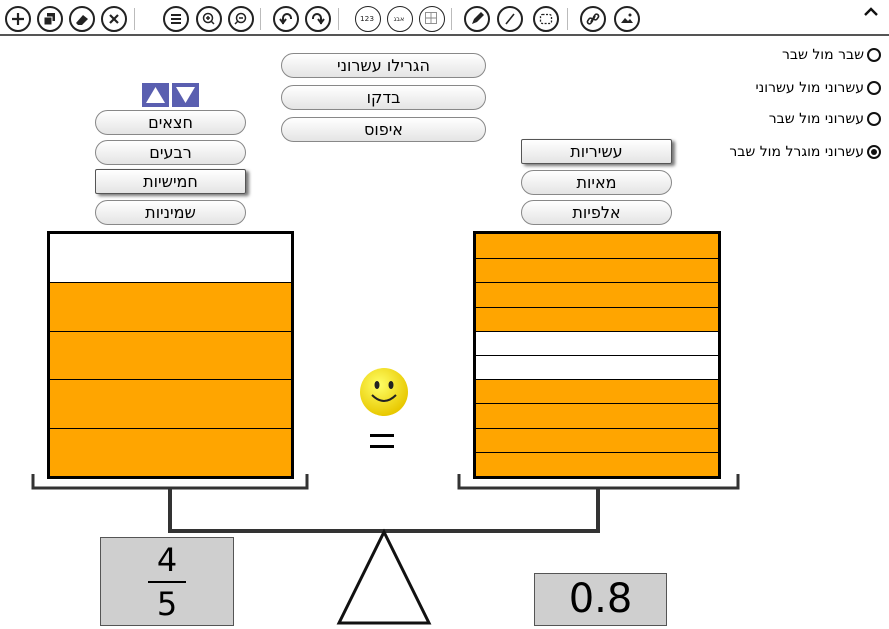 Image resolution: width=889 pixels, height=629 pixels. I want to click on mode-option-decimal-vs-fraction: עשרוני מול שבר, so click(825, 119).